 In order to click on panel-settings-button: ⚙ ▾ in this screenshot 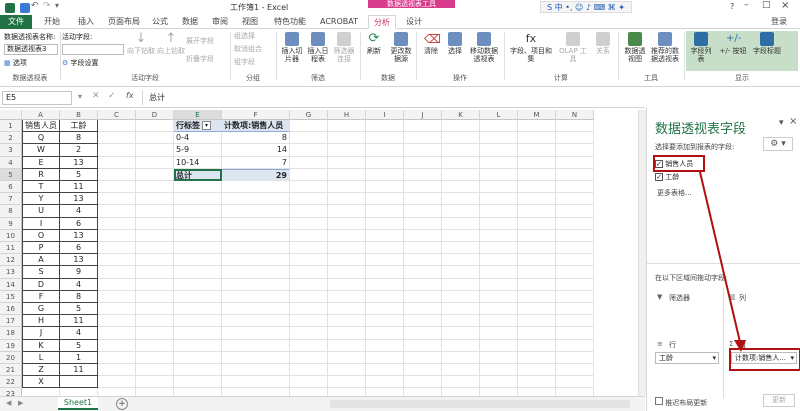, I will do `click(778, 144)`.